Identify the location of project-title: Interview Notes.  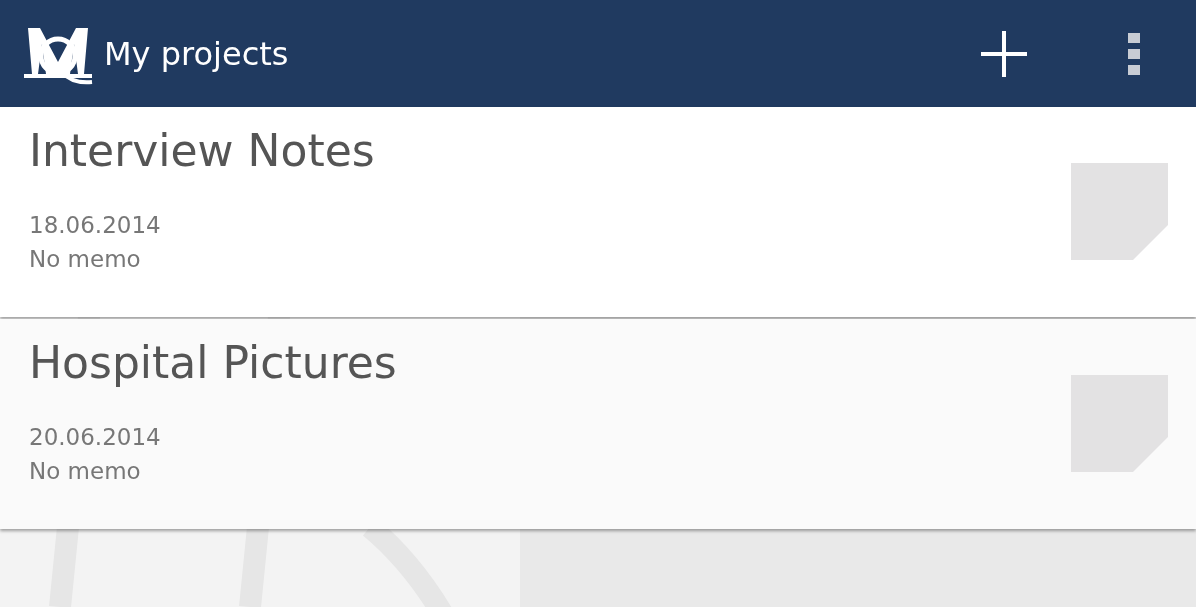
(202, 151).